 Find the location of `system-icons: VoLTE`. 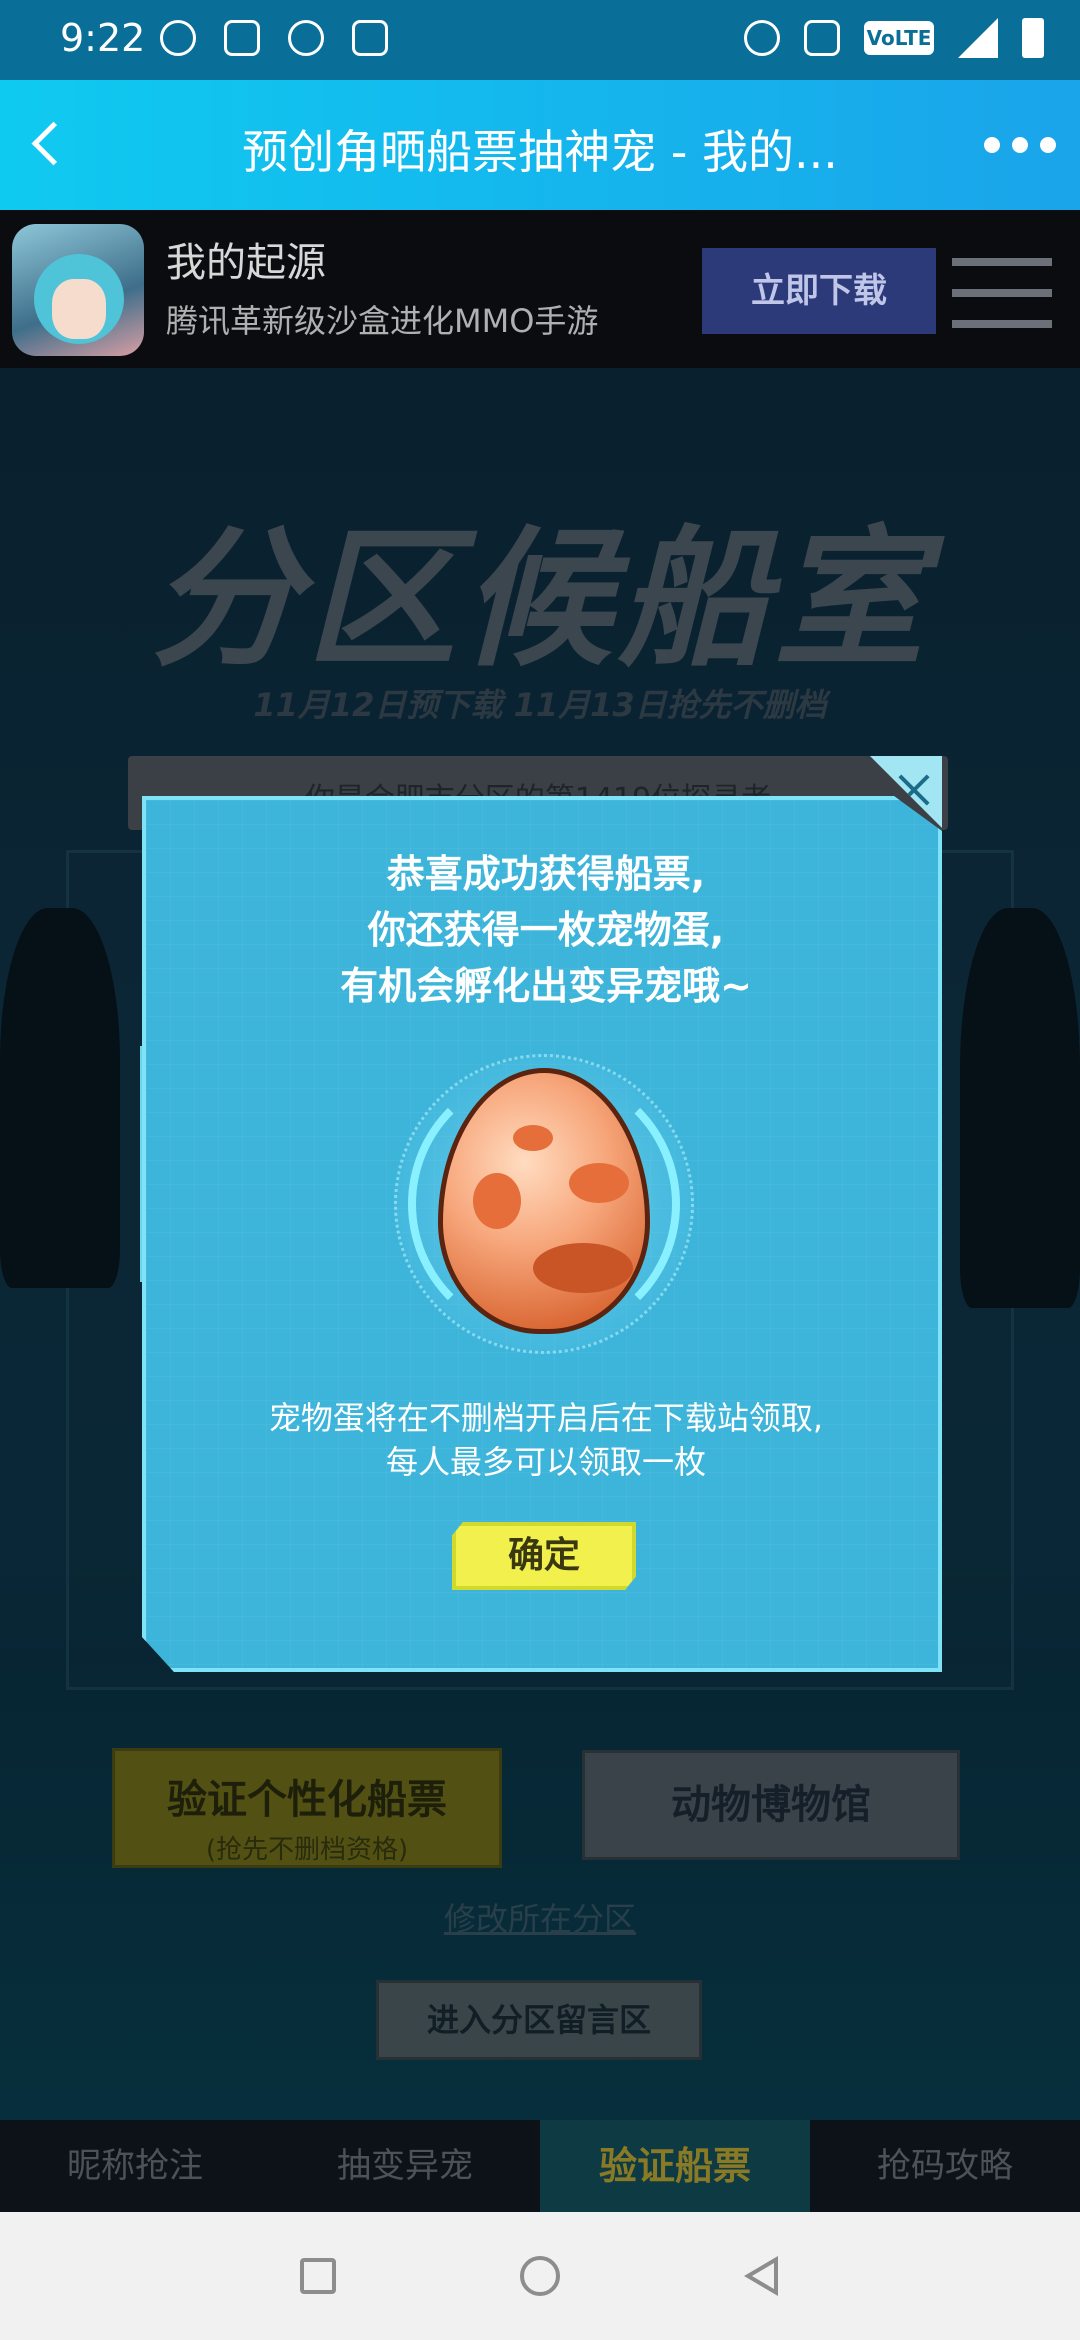

system-icons: VoLTE is located at coordinates (894, 38).